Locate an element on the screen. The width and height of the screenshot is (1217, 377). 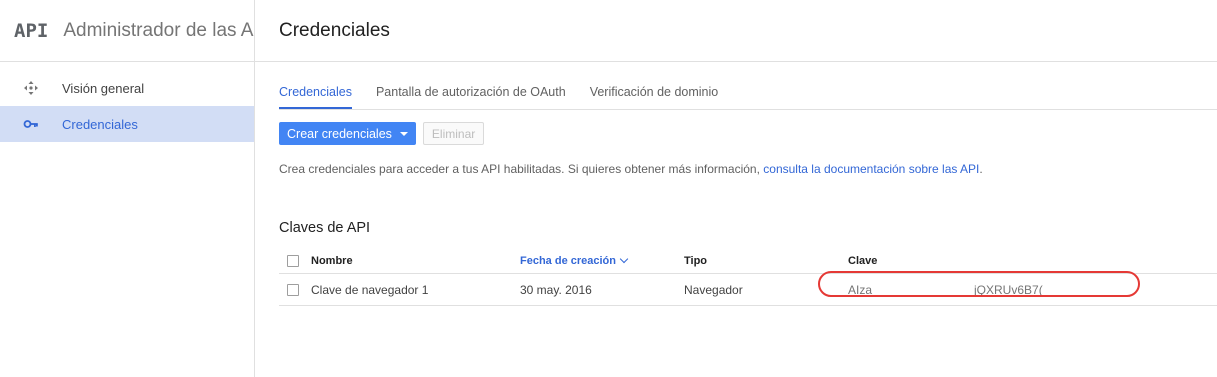
column-header-key: Clave is located at coordinates (998, 261).